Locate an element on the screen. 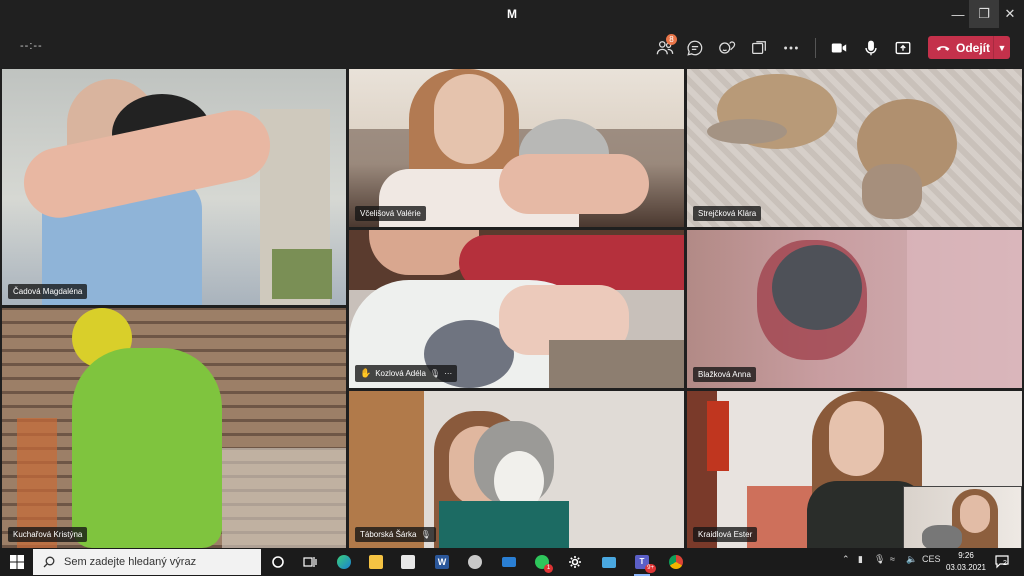 This screenshot has width=1024, height=576. raise-hand-icon is located at coordinates (727, 47).